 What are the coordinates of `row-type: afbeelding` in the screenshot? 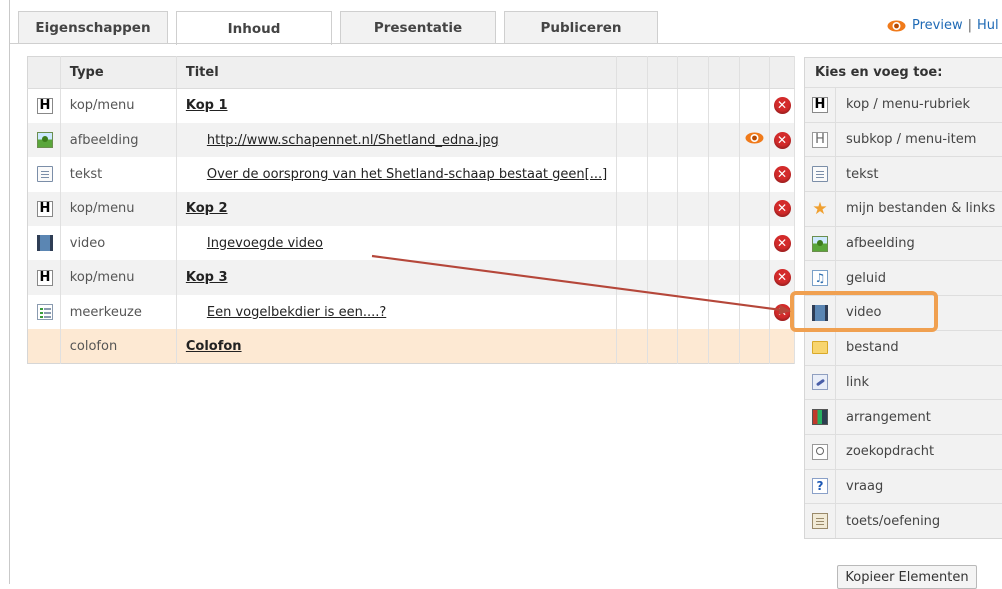 It's located at (118, 140).